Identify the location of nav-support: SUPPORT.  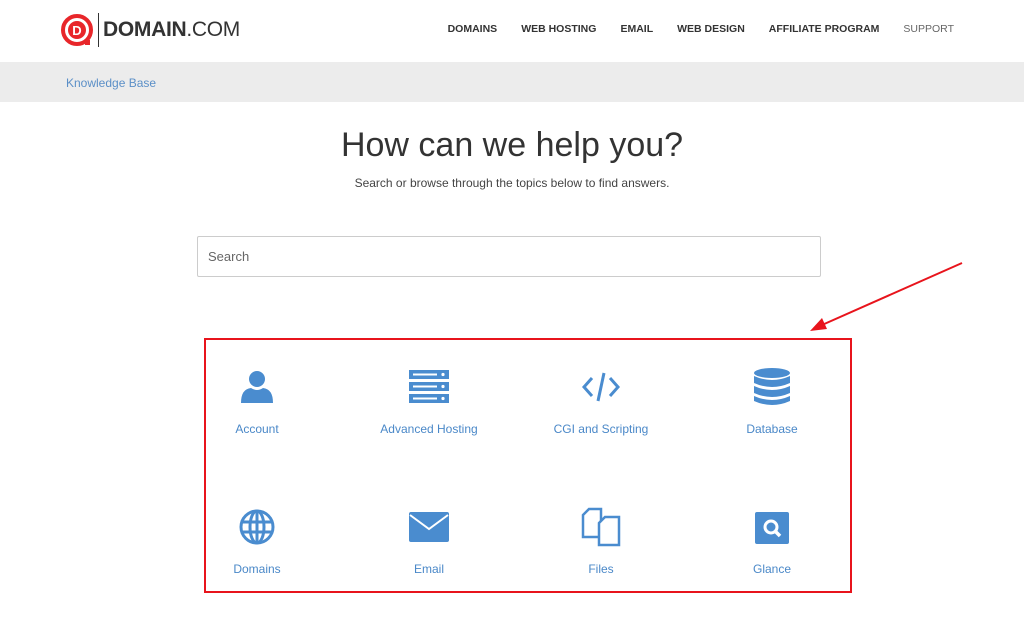
(928, 29).